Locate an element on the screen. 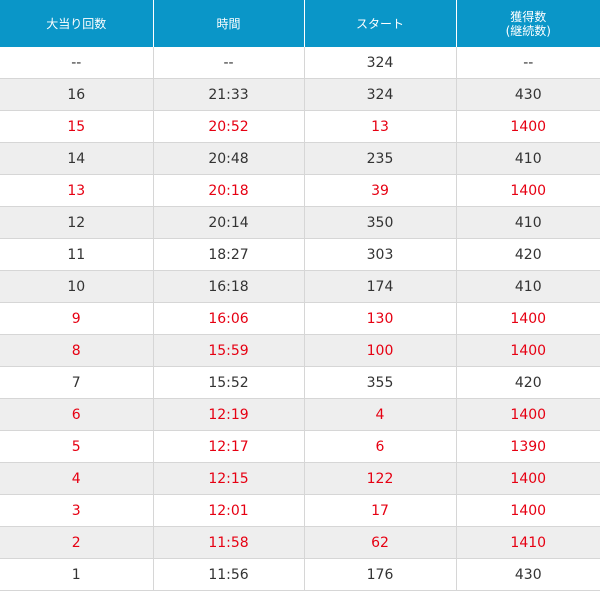  table-header-row: 大当り回数 時間 スタート 獲得数 (継続数) is located at coordinates (300, 23).